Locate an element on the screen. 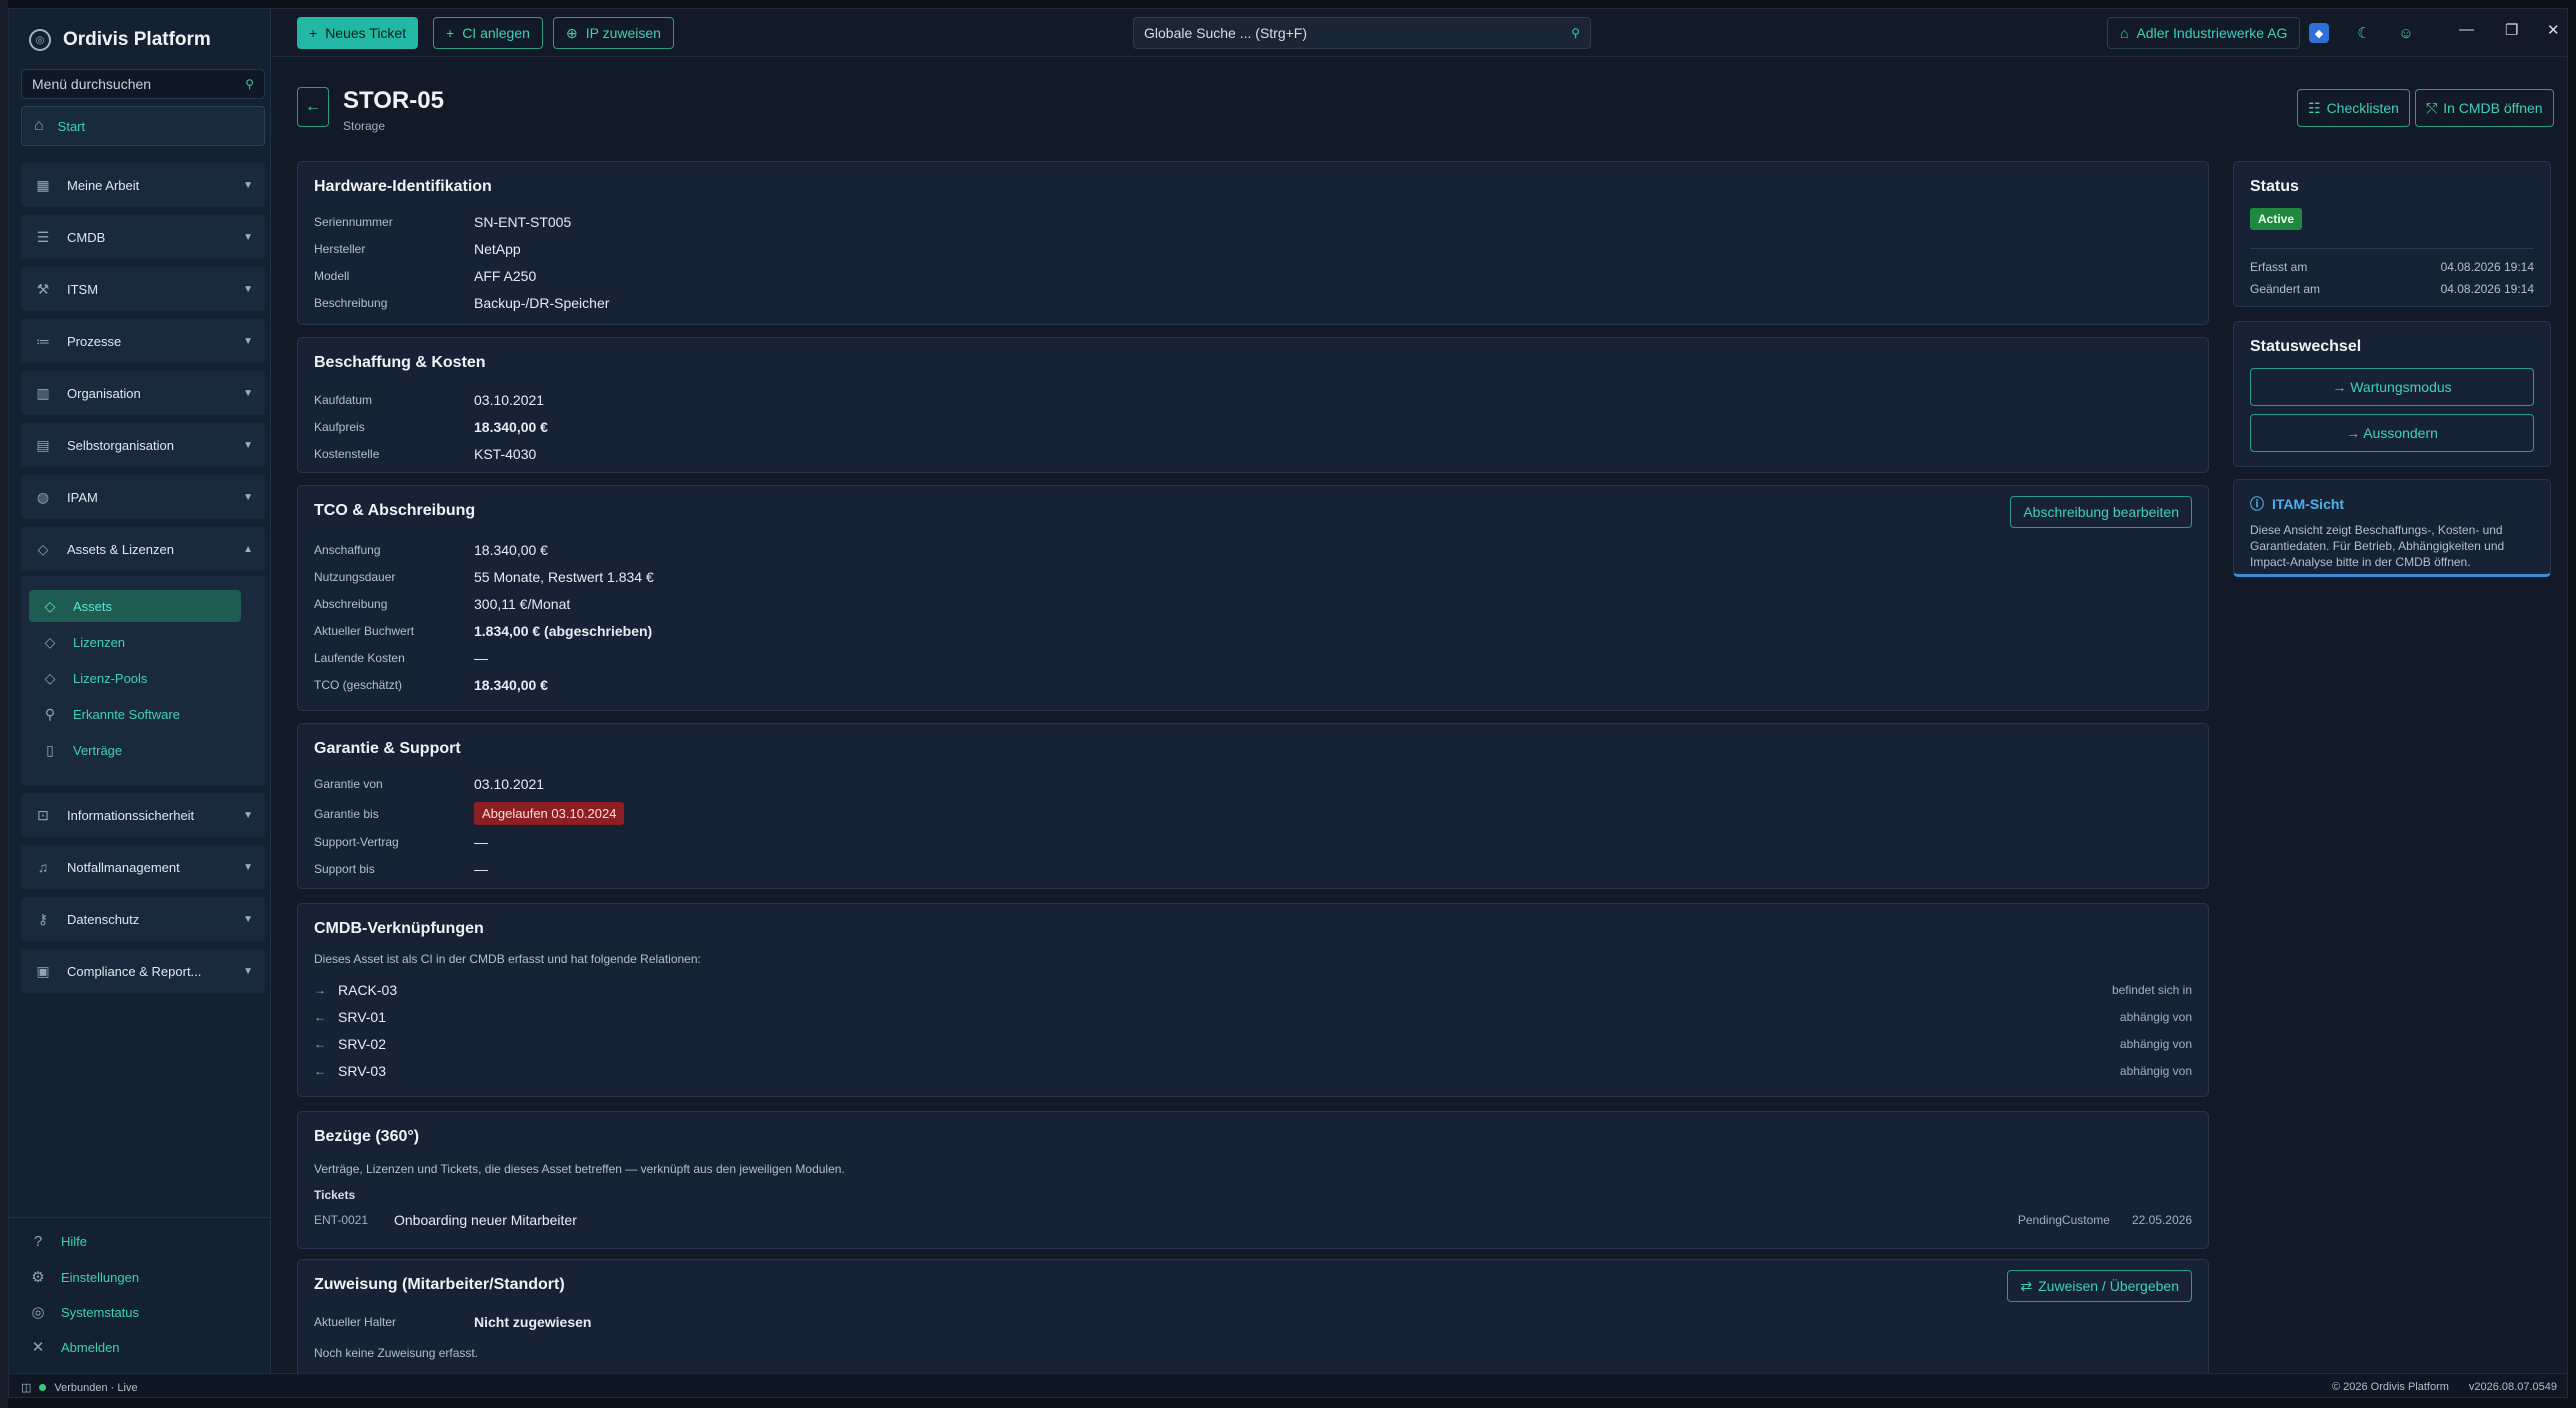  kv-value: — is located at coordinates (481, 842).